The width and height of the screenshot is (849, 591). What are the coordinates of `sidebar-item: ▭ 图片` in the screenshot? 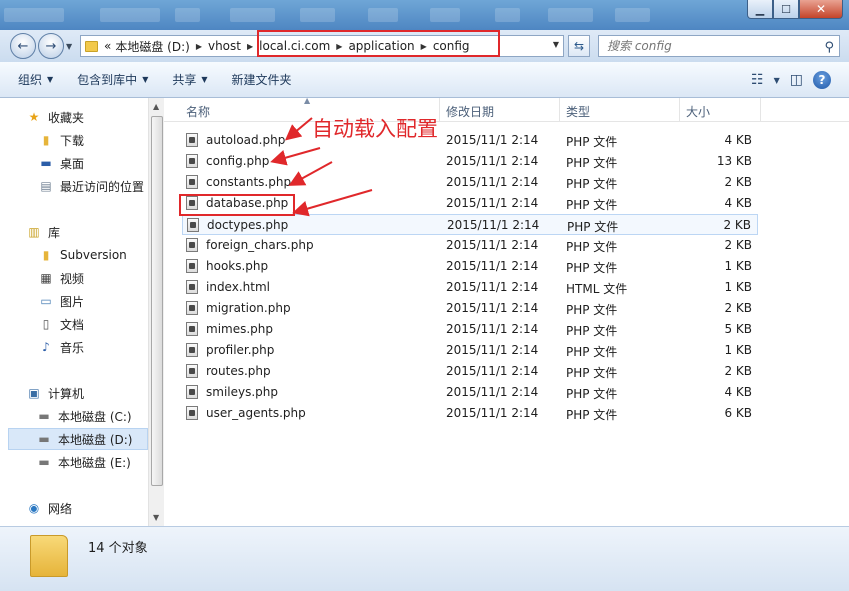 It's located at (42, 301).